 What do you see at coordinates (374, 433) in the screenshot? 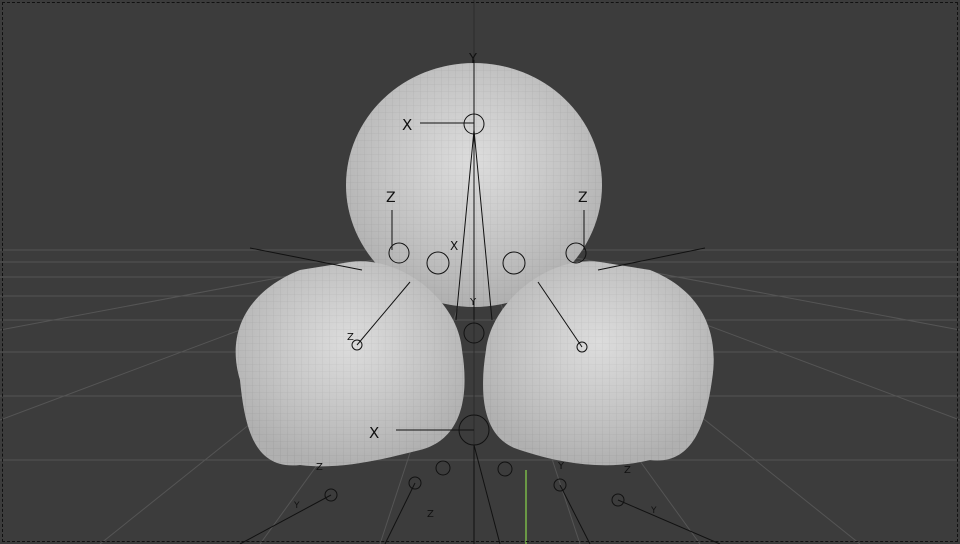
I see `axis-label-x-bottom: X` at bounding box center [374, 433].